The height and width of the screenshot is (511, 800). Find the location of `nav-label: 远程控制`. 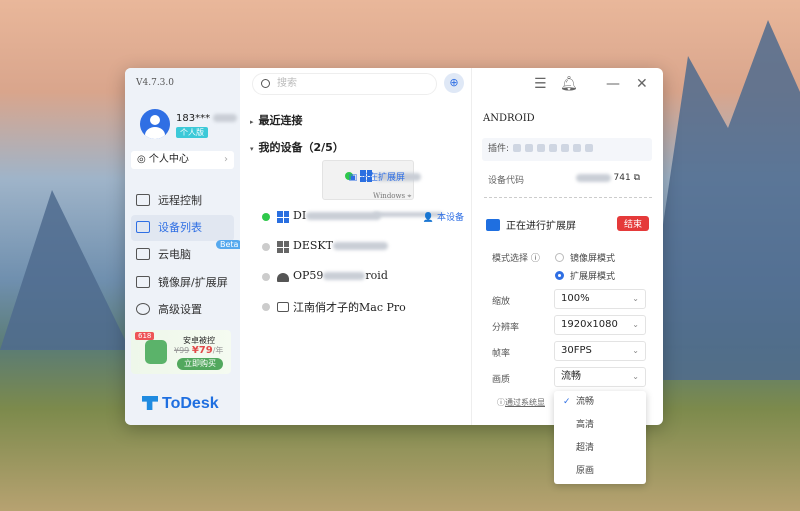

nav-label: 远程控制 is located at coordinates (180, 200).